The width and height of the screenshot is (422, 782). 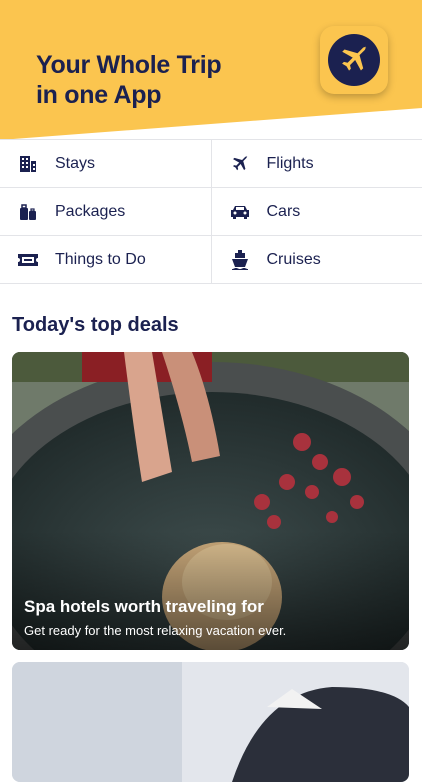 I want to click on category-stays: Stays, so click(x=106, y=163).